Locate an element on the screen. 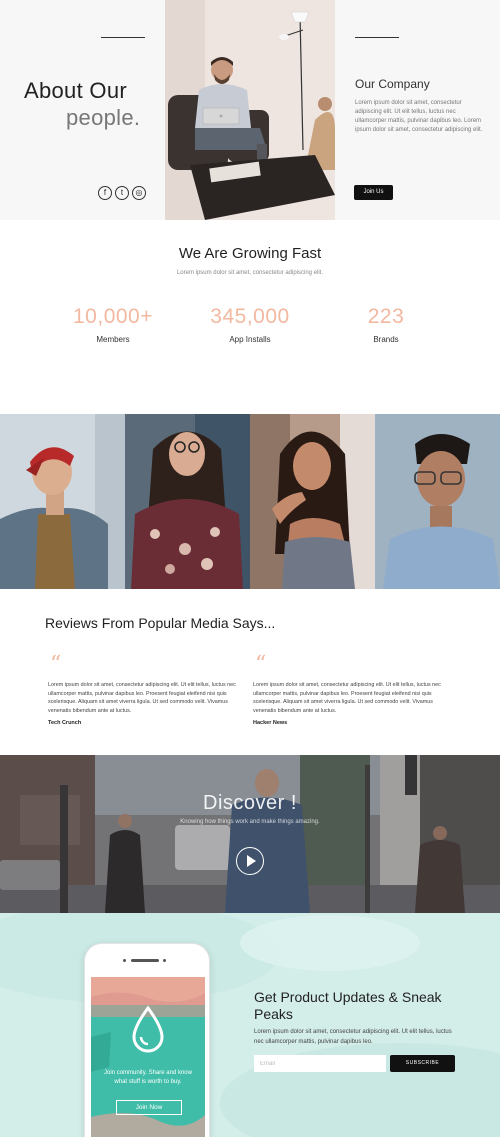 This screenshot has height=1137, width=500. street-scene-background is located at coordinates (250, 834).